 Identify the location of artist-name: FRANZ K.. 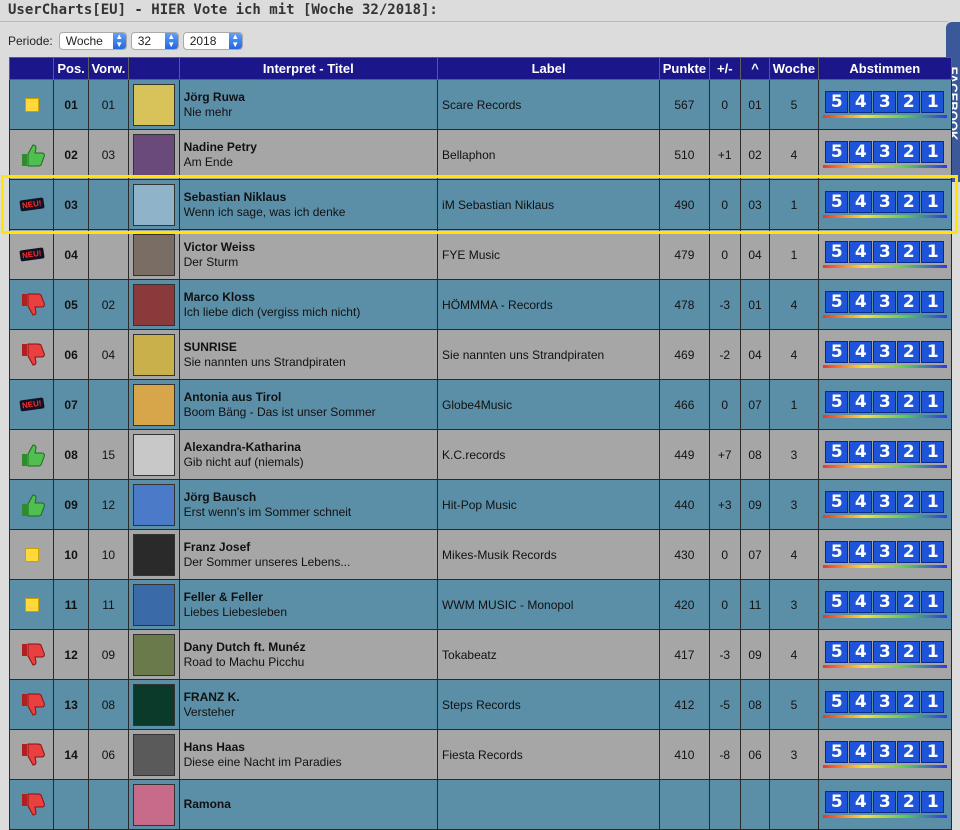
(310, 697).